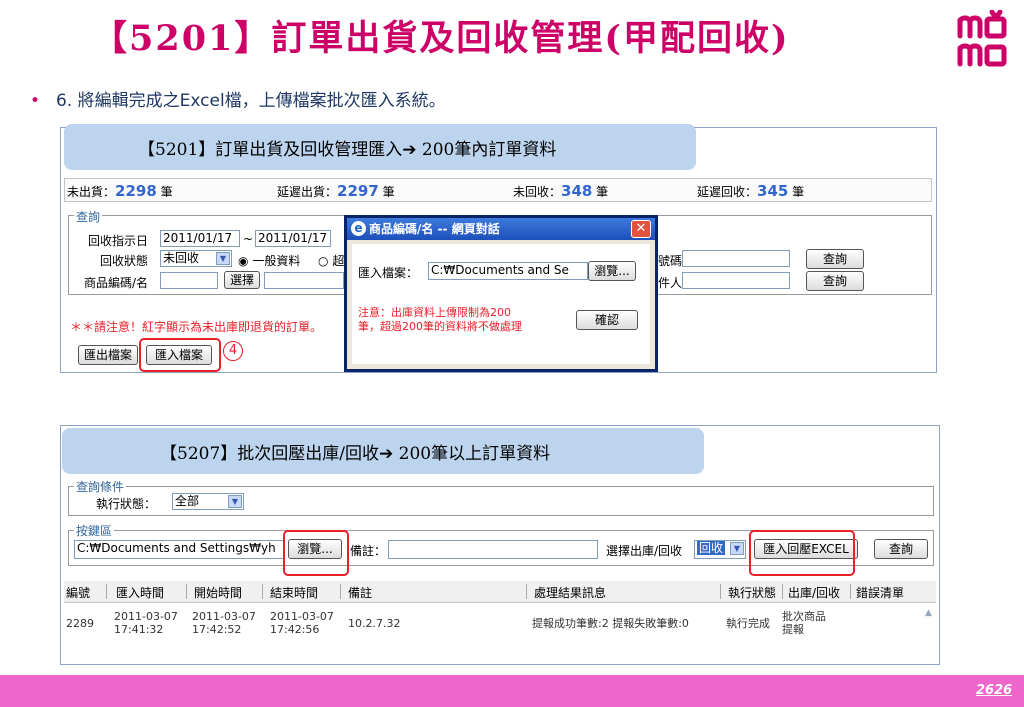 Image resolution: width=1024 pixels, height=707 pixels. Describe the element at coordinates (994, 690) in the screenshot. I see `page-number: 2626` at that location.